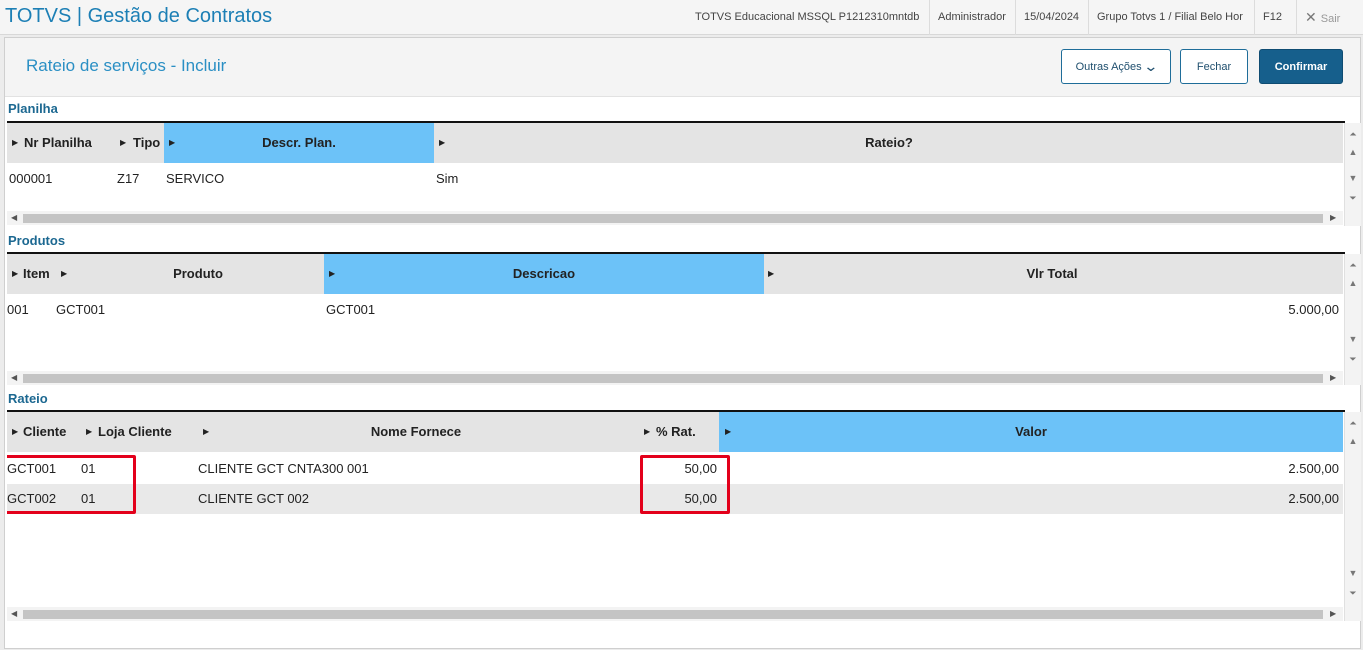 This screenshot has height=650, width=1363. I want to click on chevron-down-icon: ⌄, so click(1150, 66).